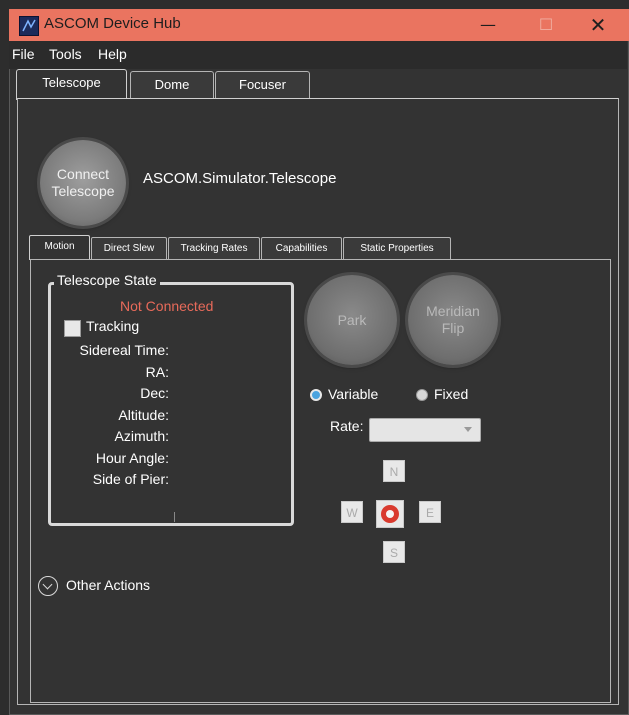  I want to click on park-button: Park, so click(352, 320).